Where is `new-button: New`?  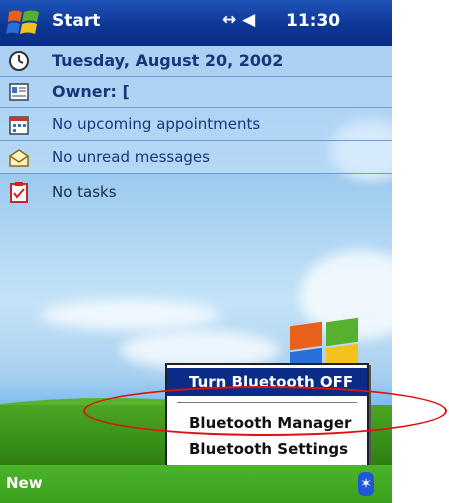 new-button: New is located at coordinates (24, 483).